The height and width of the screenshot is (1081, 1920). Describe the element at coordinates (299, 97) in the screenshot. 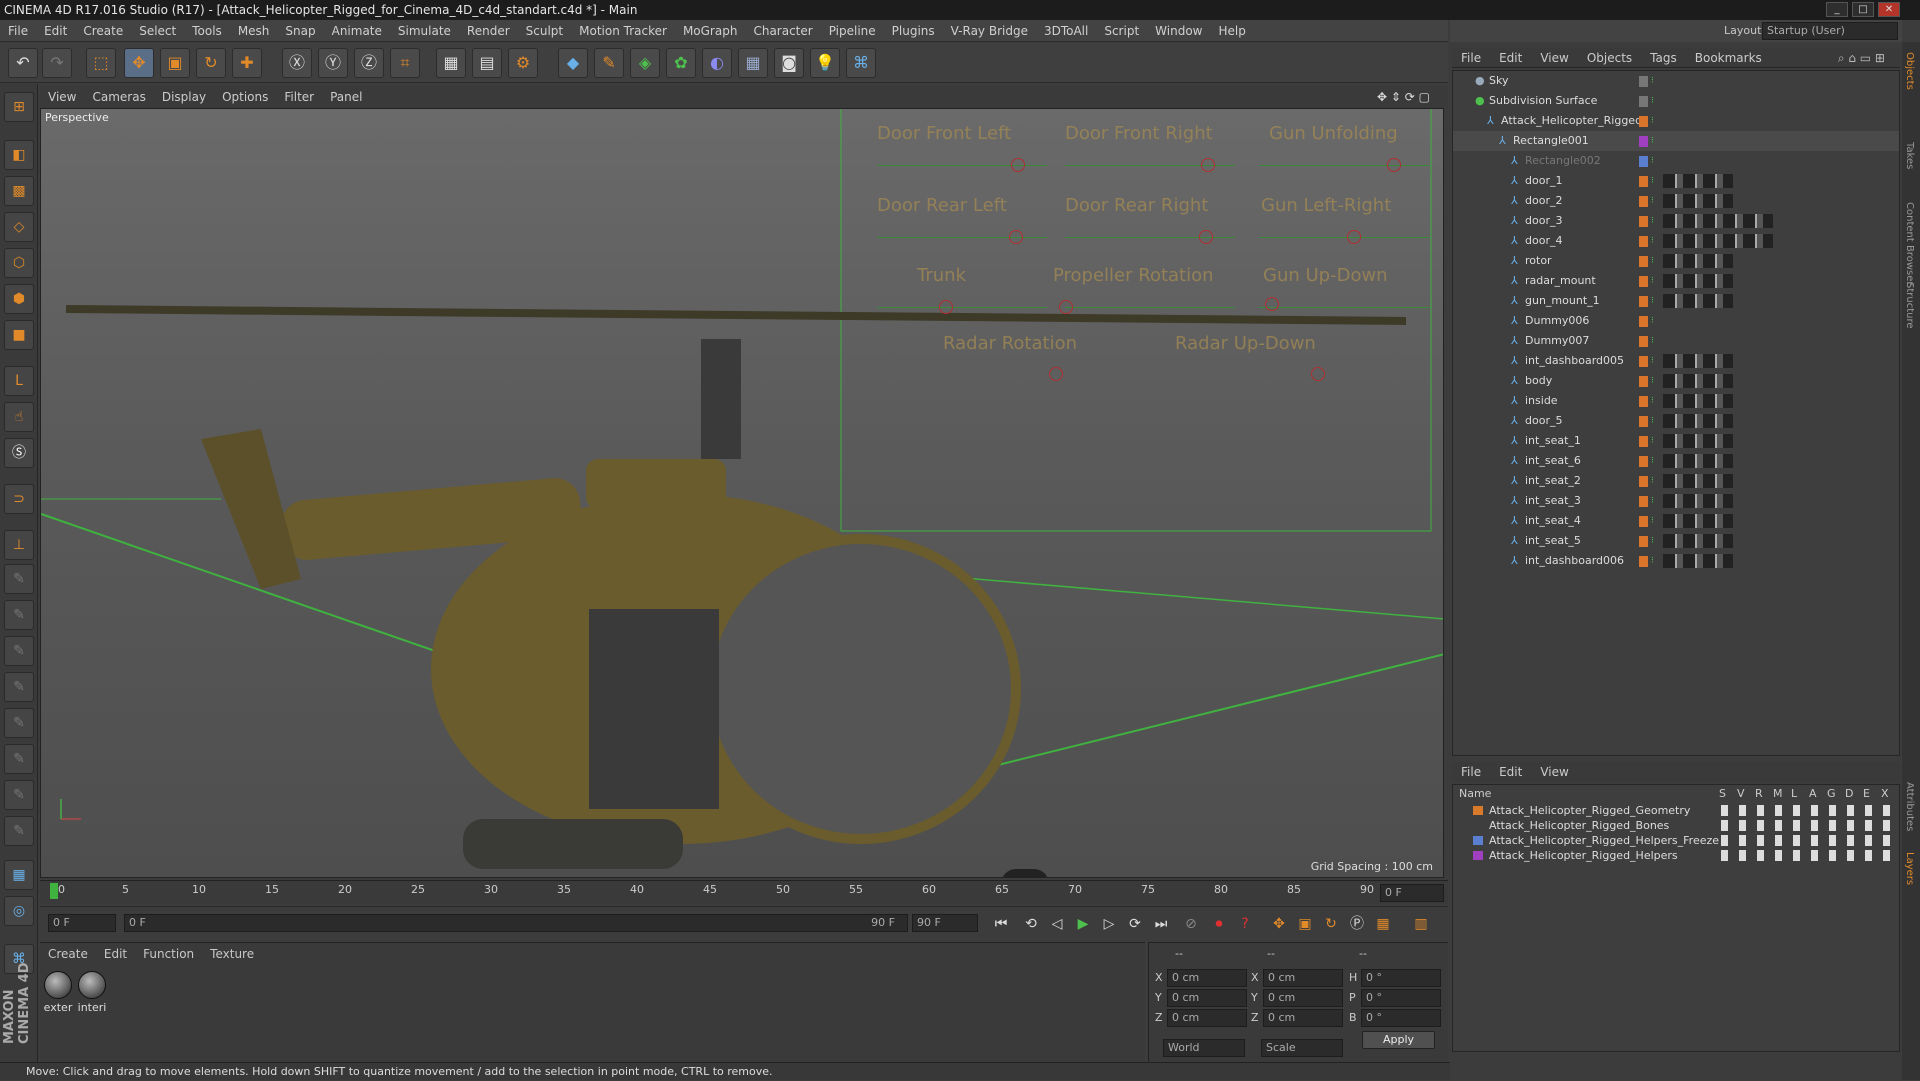

I see `vp-menu-filter: Filter` at that location.